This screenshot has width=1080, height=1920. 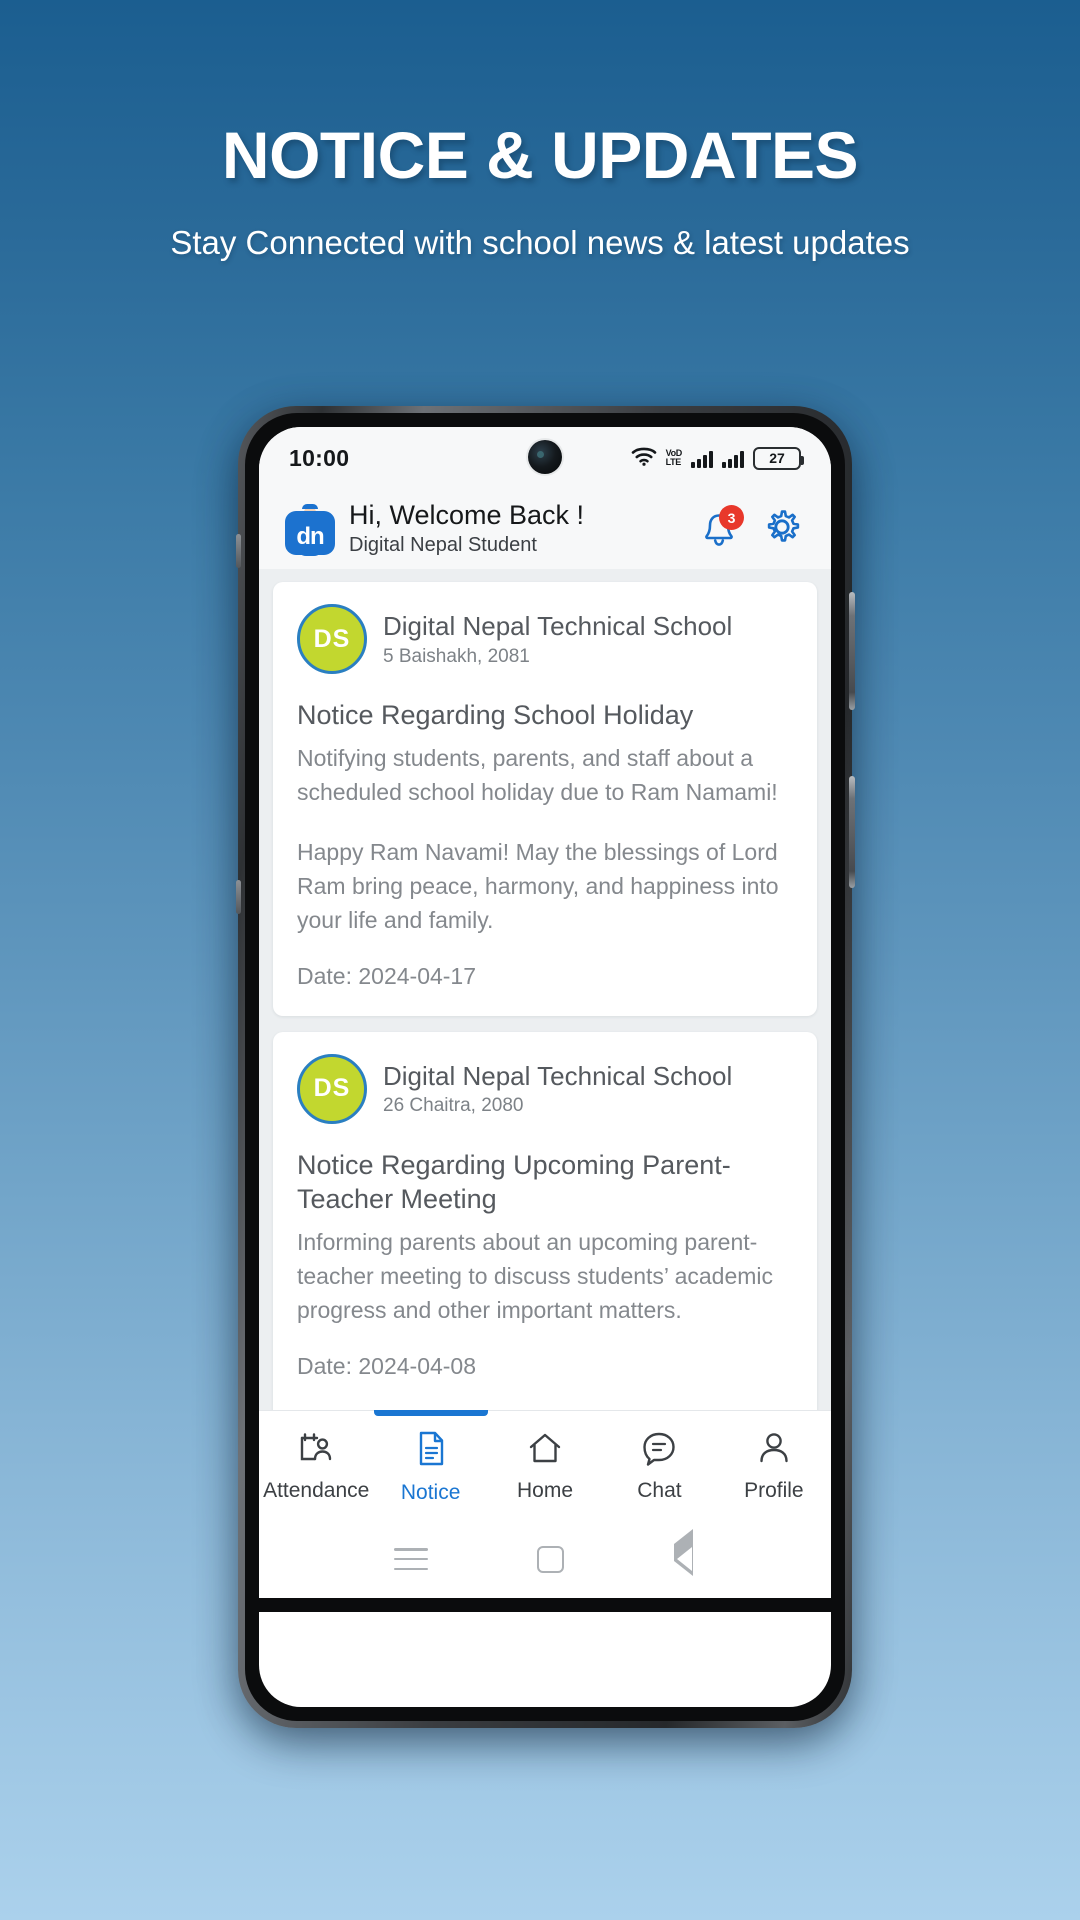 What do you see at coordinates (545, 1490) in the screenshot?
I see `nav-label: Home` at bounding box center [545, 1490].